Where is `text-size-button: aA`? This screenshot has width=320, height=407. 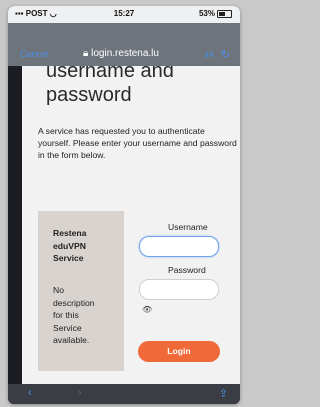
text-size-button: aA is located at coordinates (209, 54).